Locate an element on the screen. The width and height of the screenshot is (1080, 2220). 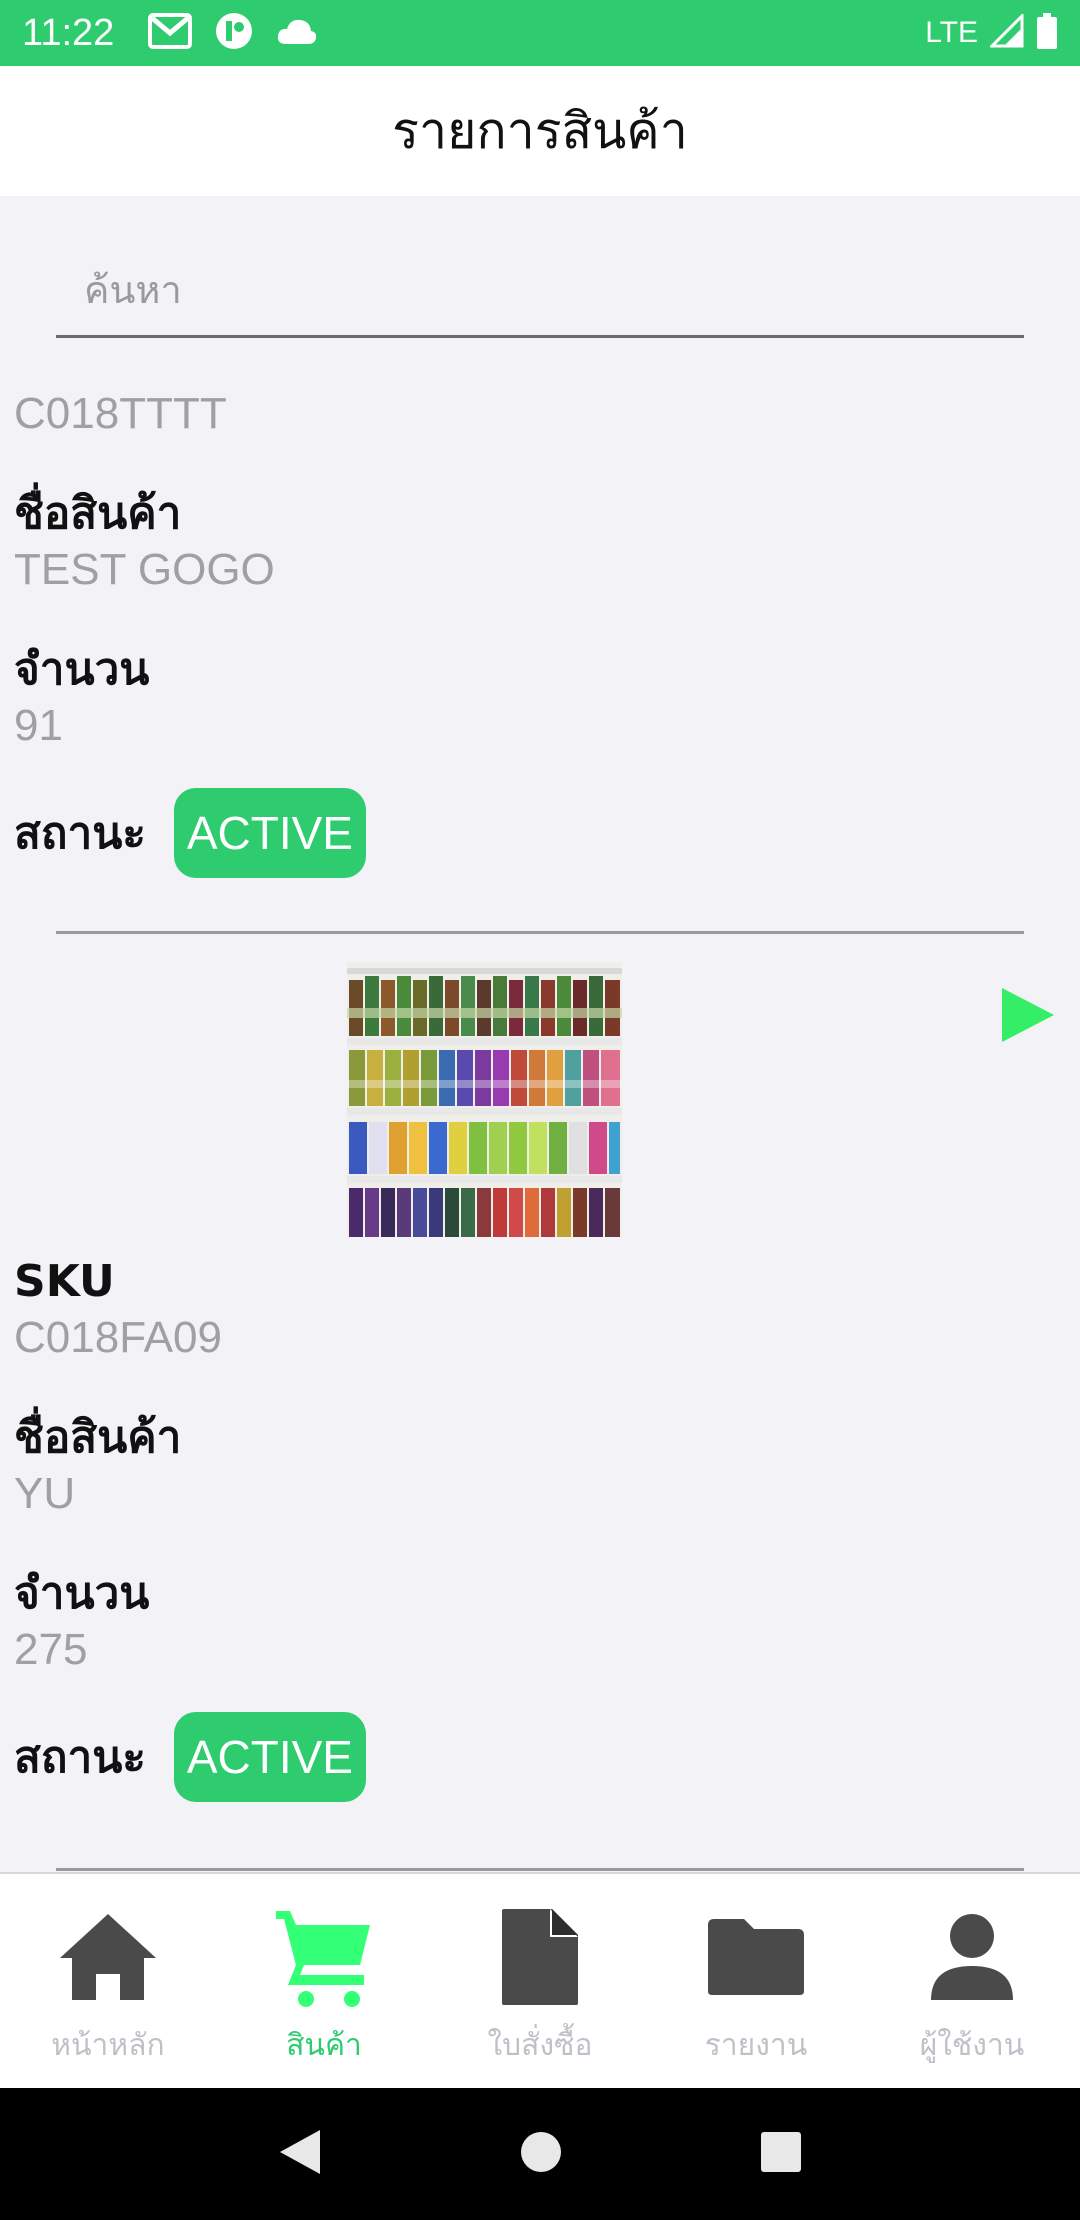
nav-label: หน้าหลัก is located at coordinates (108, 2045).